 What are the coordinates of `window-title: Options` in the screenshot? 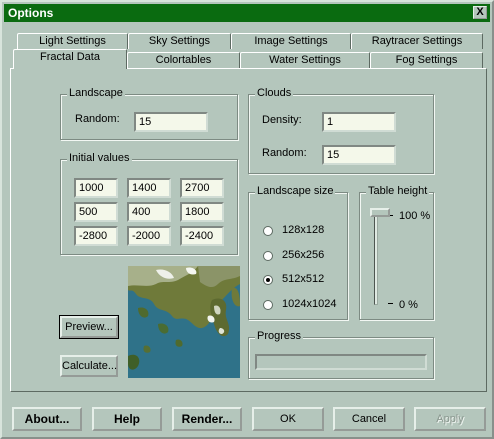 It's located at (31, 13).